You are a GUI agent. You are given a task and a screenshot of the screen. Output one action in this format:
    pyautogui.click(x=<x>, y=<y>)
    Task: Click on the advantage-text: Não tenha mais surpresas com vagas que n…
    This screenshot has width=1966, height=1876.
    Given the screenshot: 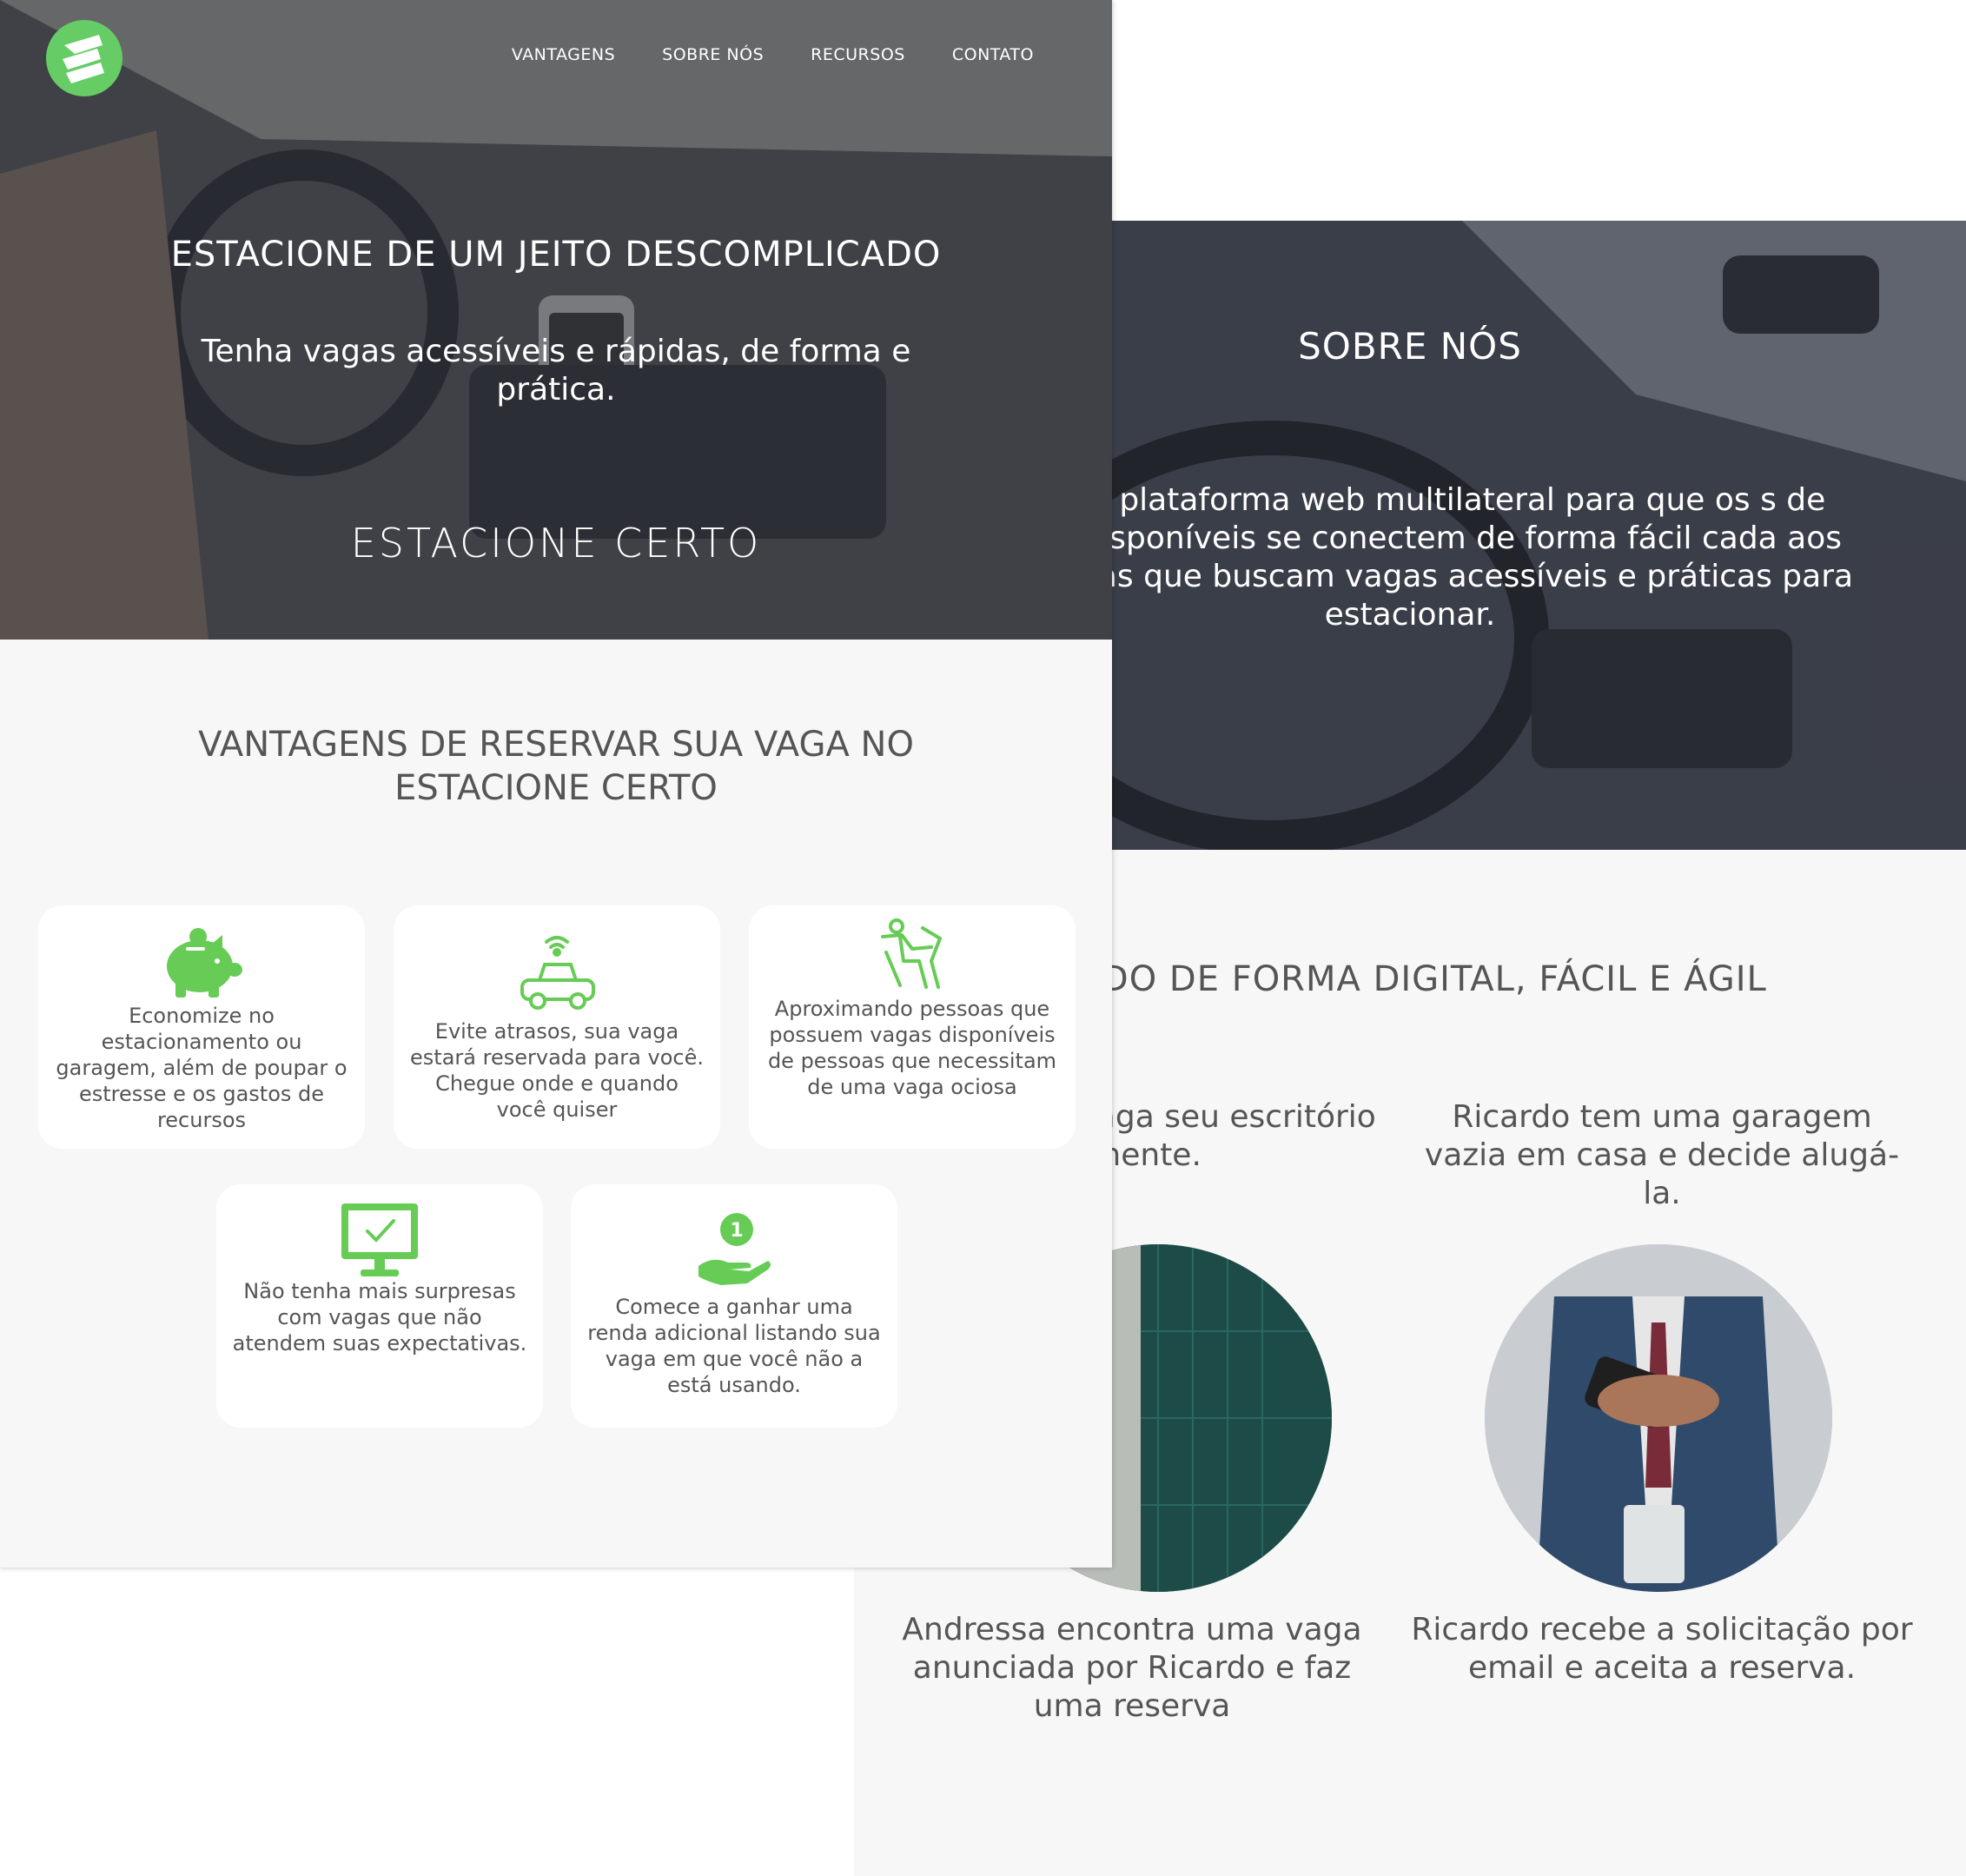 What is the action you would take?
    pyautogui.click(x=379, y=1317)
    